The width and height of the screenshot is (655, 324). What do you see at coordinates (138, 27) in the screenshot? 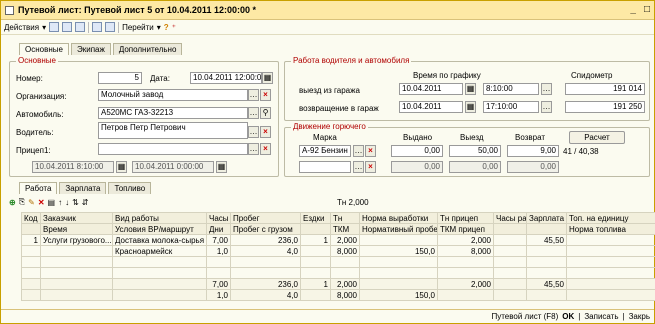
I see `goto-menu: Перейти` at bounding box center [138, 27].